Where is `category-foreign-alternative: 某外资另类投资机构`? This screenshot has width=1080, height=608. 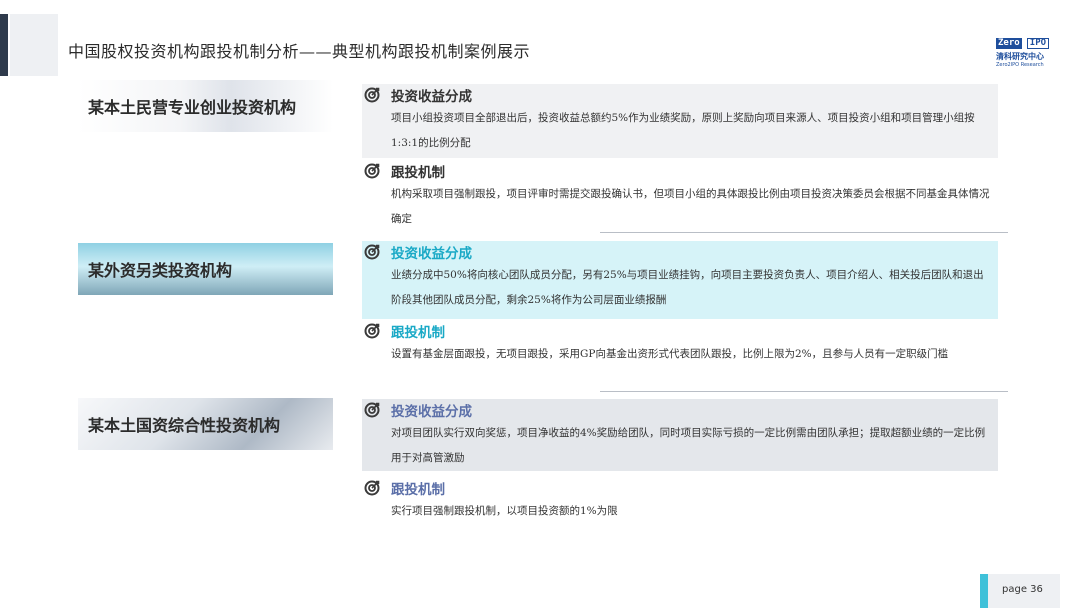 category-foreign-alternative: 某外资另类投资机构 is located at coordinates (205, 269).